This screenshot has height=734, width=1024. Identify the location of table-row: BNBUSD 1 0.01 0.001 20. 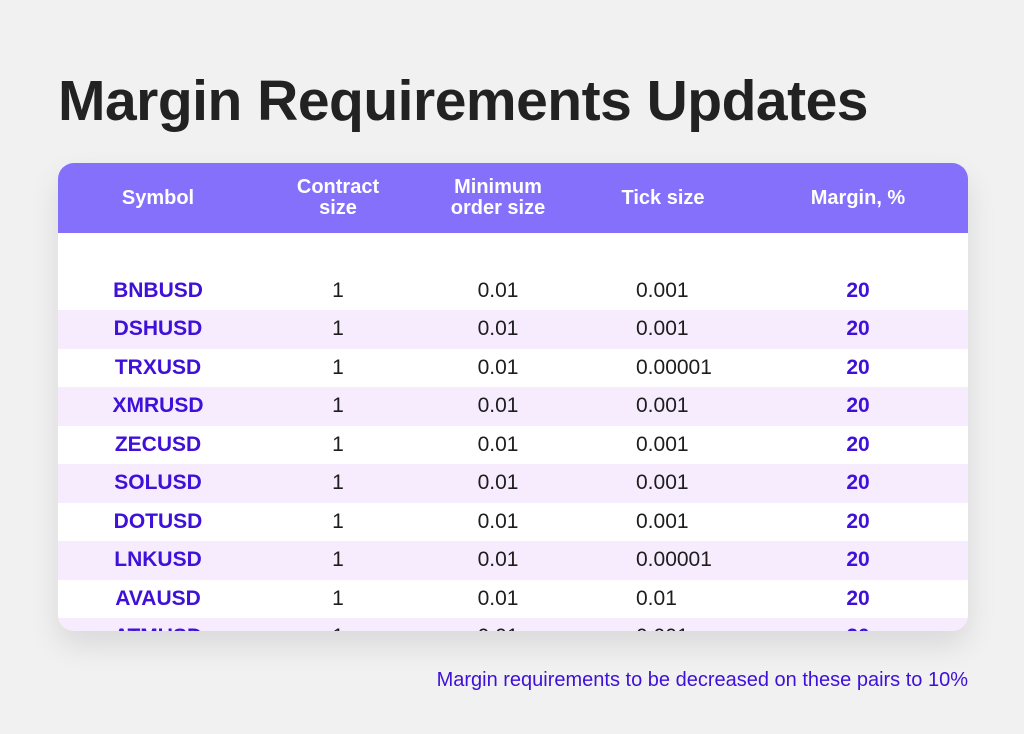
(513, 291).